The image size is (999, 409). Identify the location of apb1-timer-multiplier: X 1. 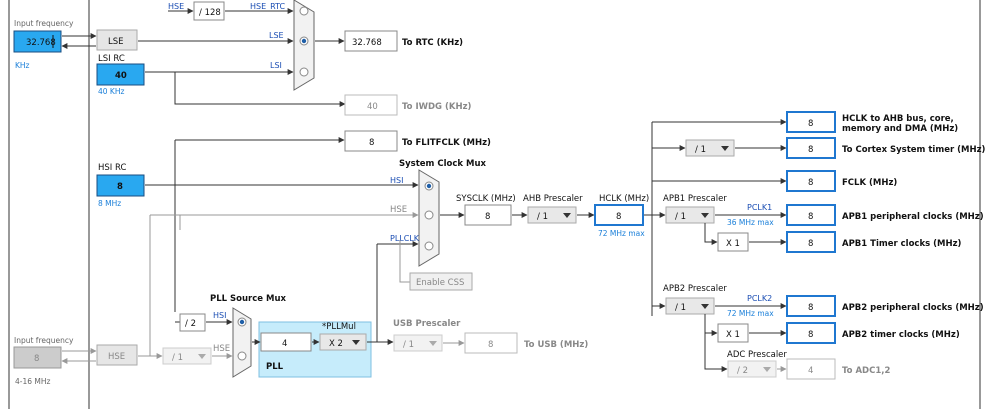
(733, 242).